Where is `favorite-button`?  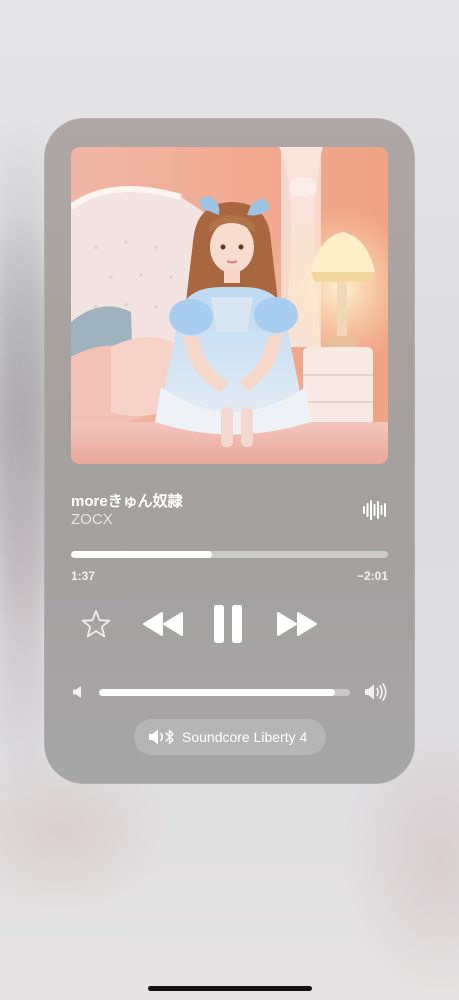 favorite-button is located at coordinates (96, 624).